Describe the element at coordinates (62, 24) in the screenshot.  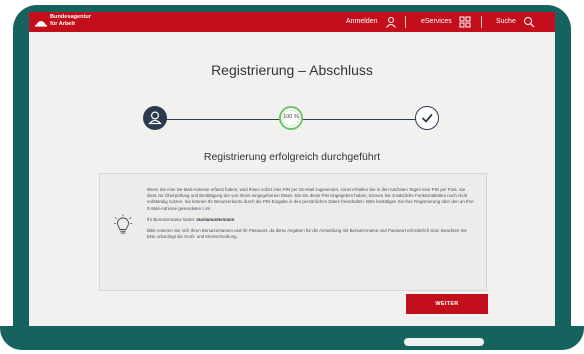
I see `brand-line-2: für Arbeit` at that location.